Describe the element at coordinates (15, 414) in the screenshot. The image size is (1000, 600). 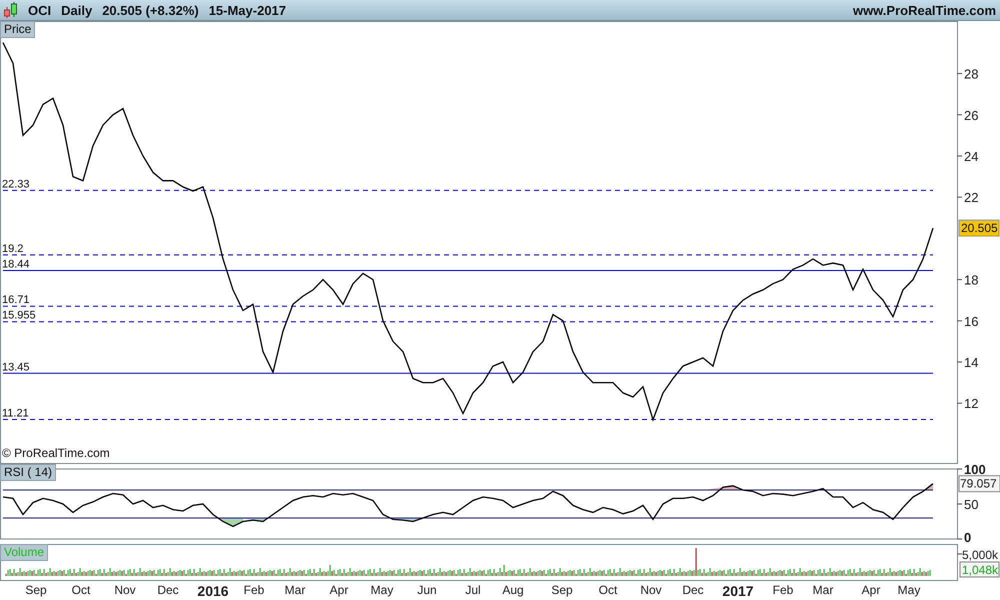
I see `level-label: 11.21` at that location.